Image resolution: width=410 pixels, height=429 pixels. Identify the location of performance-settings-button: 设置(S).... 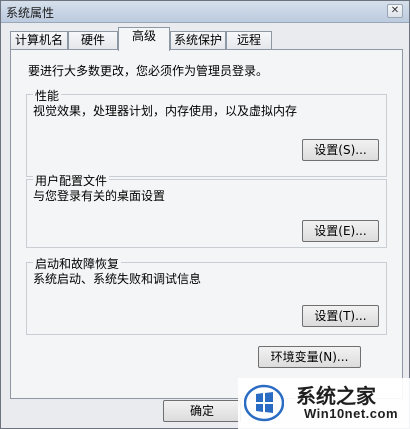
(340, 150).